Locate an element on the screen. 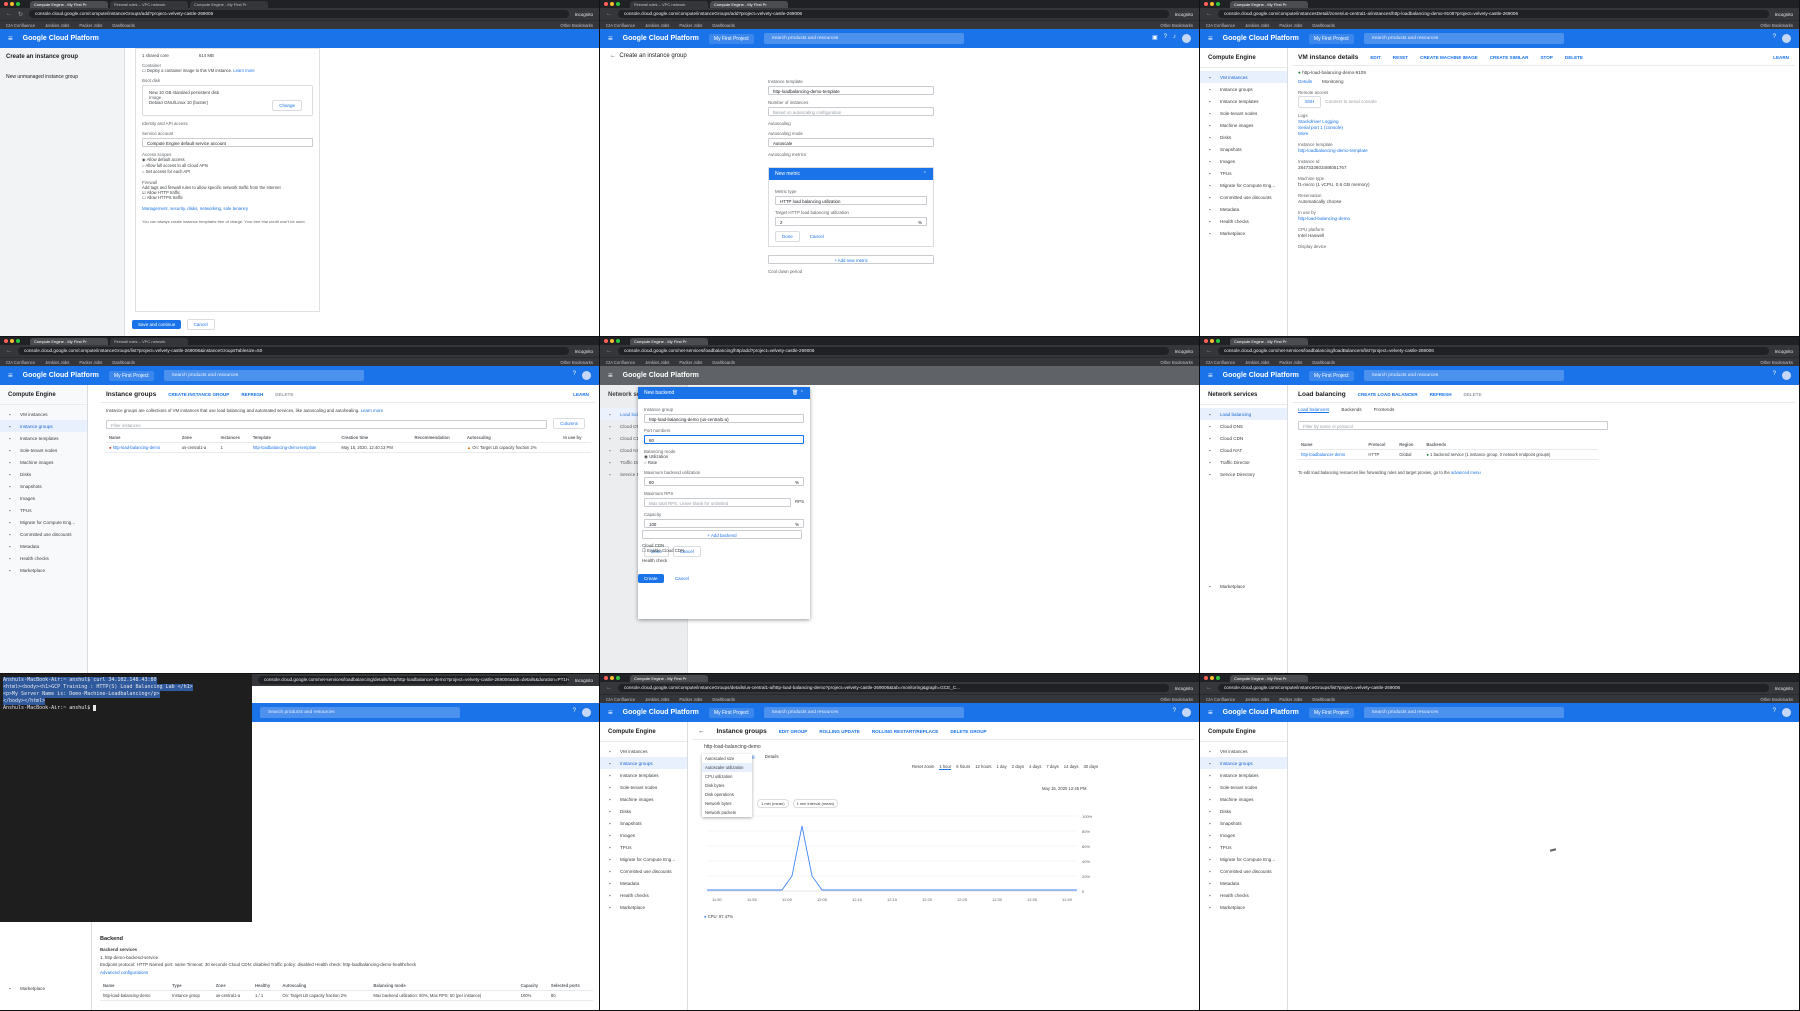 This screenshot has width=1800, height=1011. reset-button: RESET is located at coordinates (1400, 57).